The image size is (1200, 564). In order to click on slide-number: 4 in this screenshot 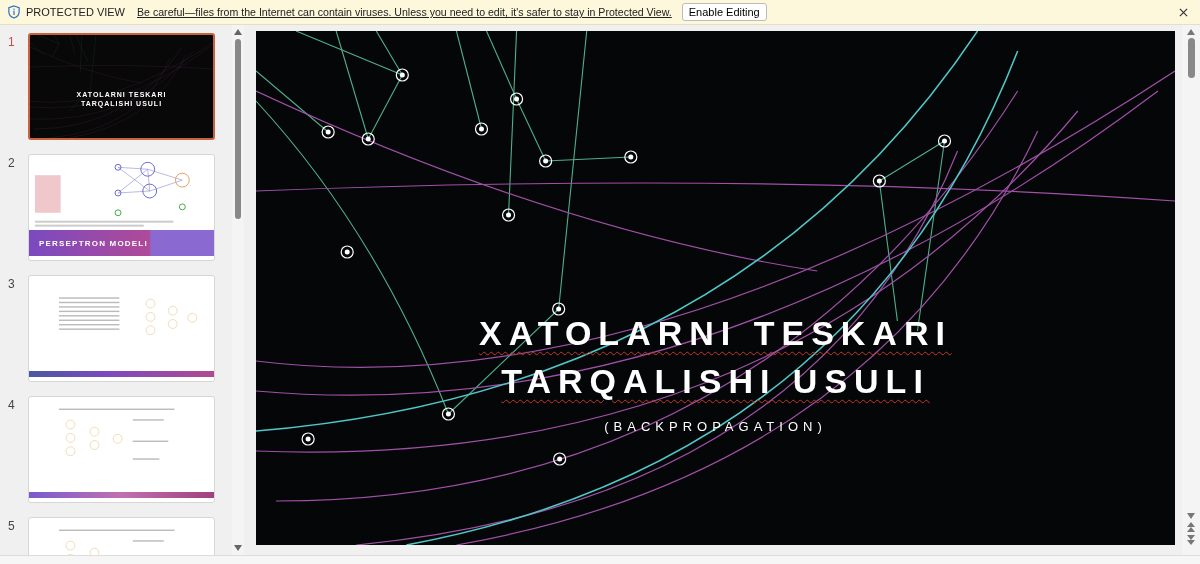, I will do `click(12, 405)`.